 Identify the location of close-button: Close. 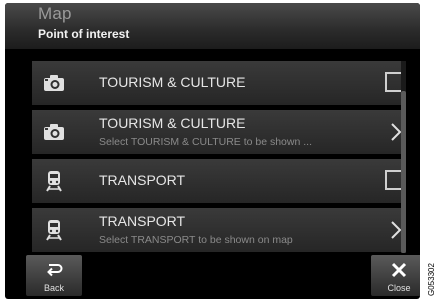
(395, 275).